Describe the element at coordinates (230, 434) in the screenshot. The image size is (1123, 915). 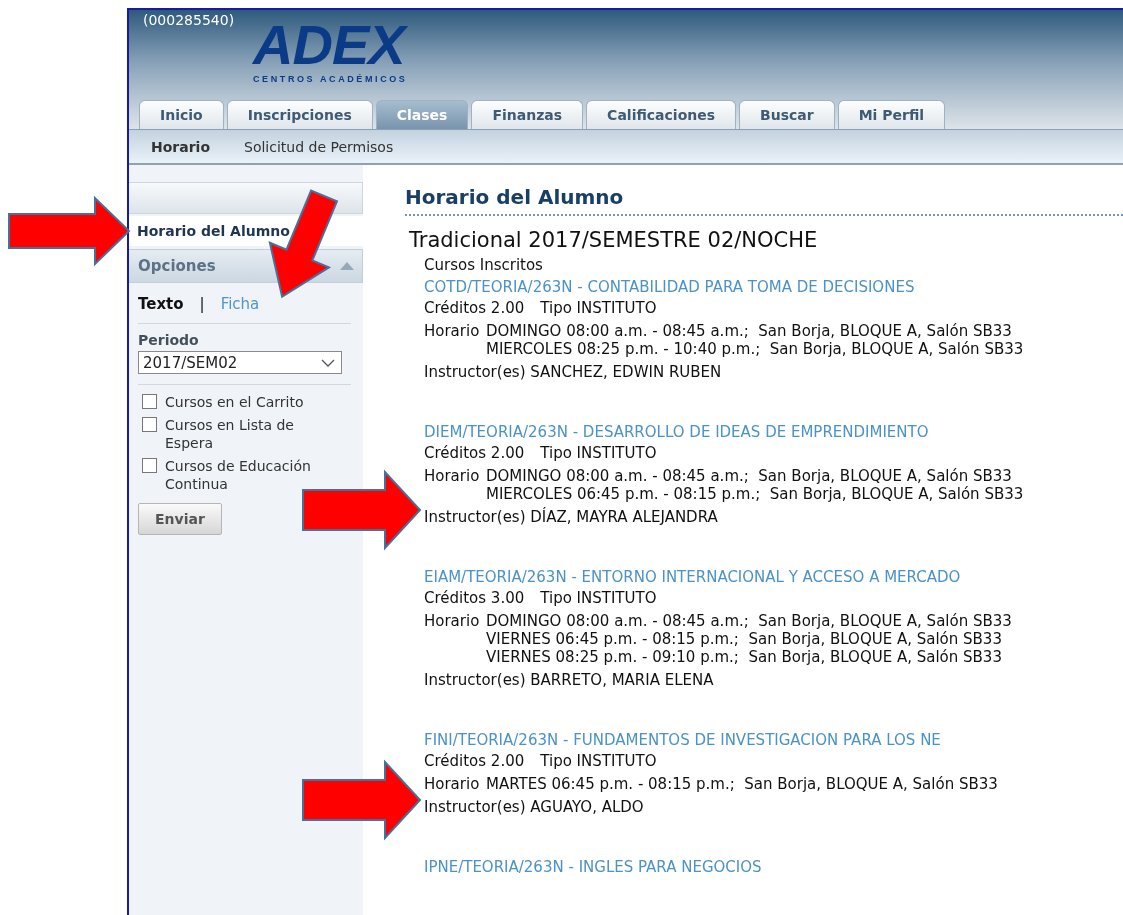
I see `checkbox-label: Cursos en Lista de Espera` at that location.